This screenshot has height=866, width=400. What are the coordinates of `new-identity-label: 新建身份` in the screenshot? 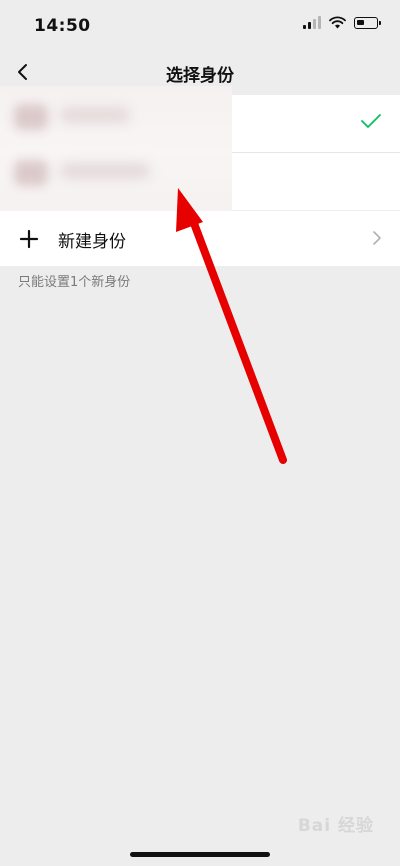 It's located at (92, 242).